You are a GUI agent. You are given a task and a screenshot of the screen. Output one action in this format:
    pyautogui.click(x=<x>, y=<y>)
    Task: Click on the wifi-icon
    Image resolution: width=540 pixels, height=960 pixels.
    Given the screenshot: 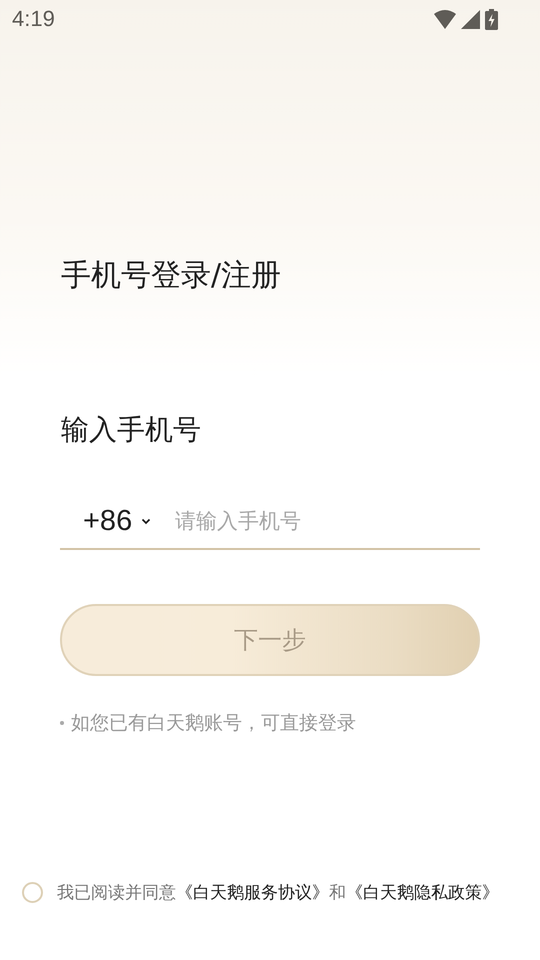 What is the action you would take?
    pyautogui.click(x=445, y=19)
    